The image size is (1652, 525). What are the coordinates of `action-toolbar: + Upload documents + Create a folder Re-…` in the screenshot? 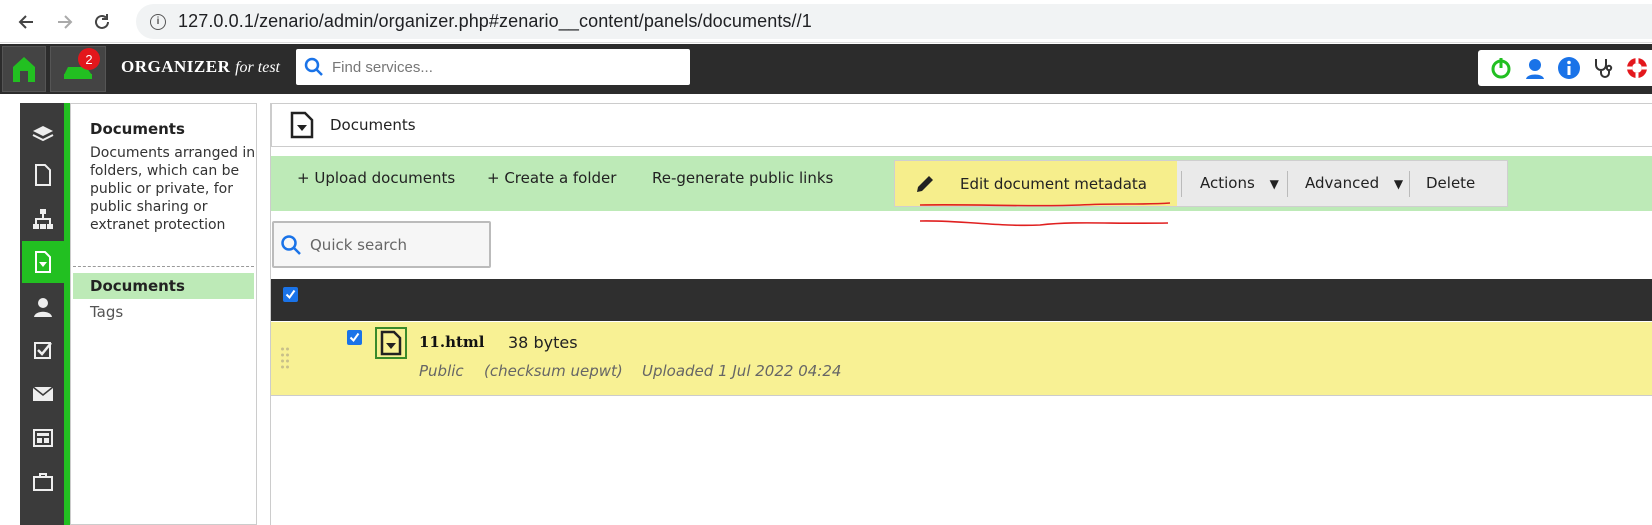 It's located at (961, 183).